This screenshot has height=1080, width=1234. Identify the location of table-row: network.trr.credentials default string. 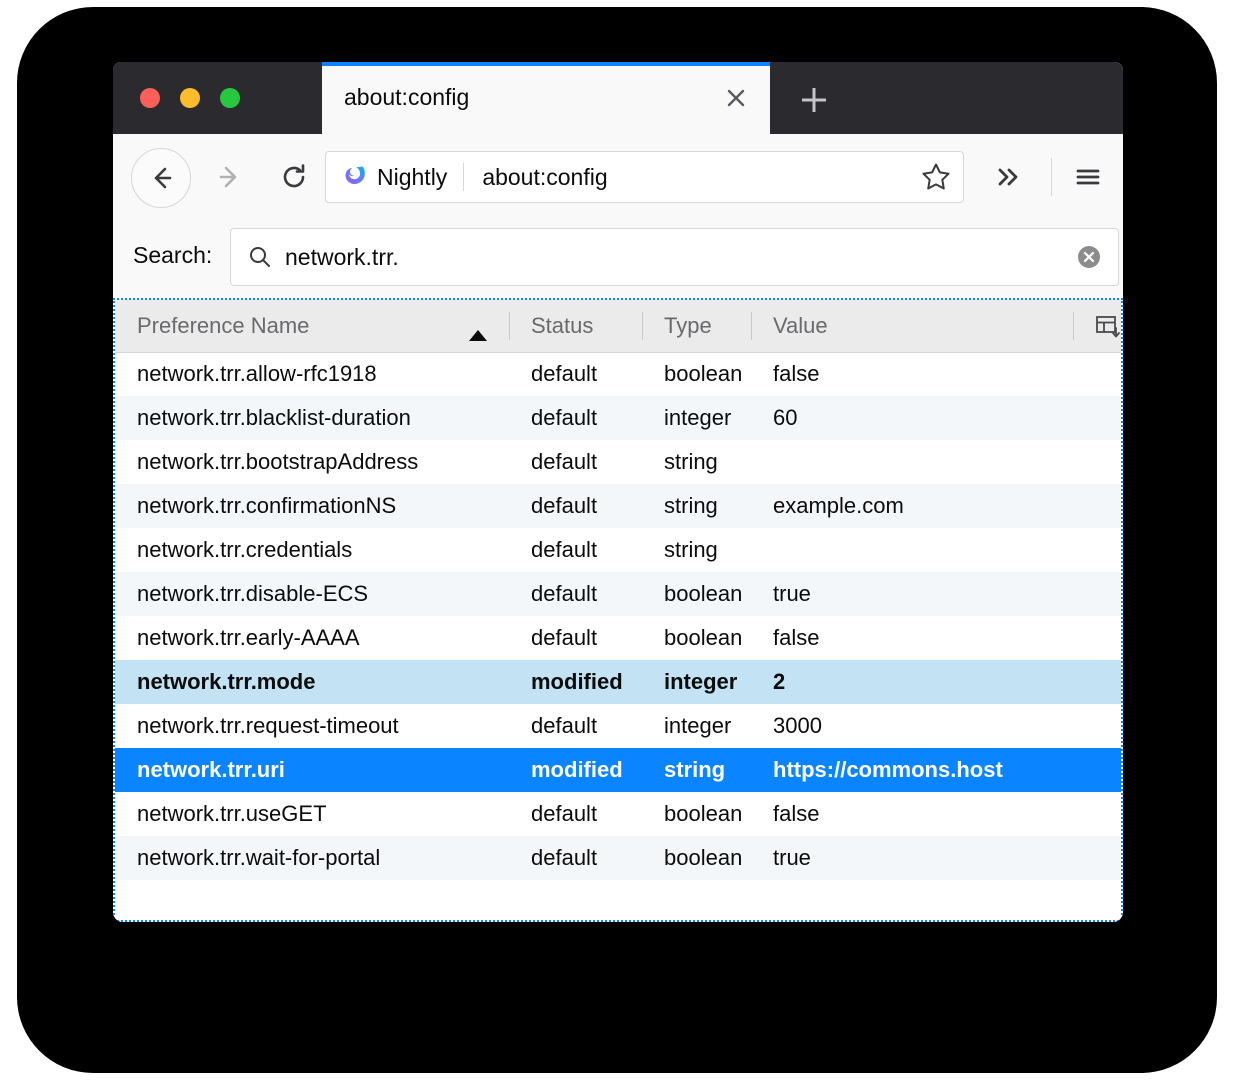
(618, 550).